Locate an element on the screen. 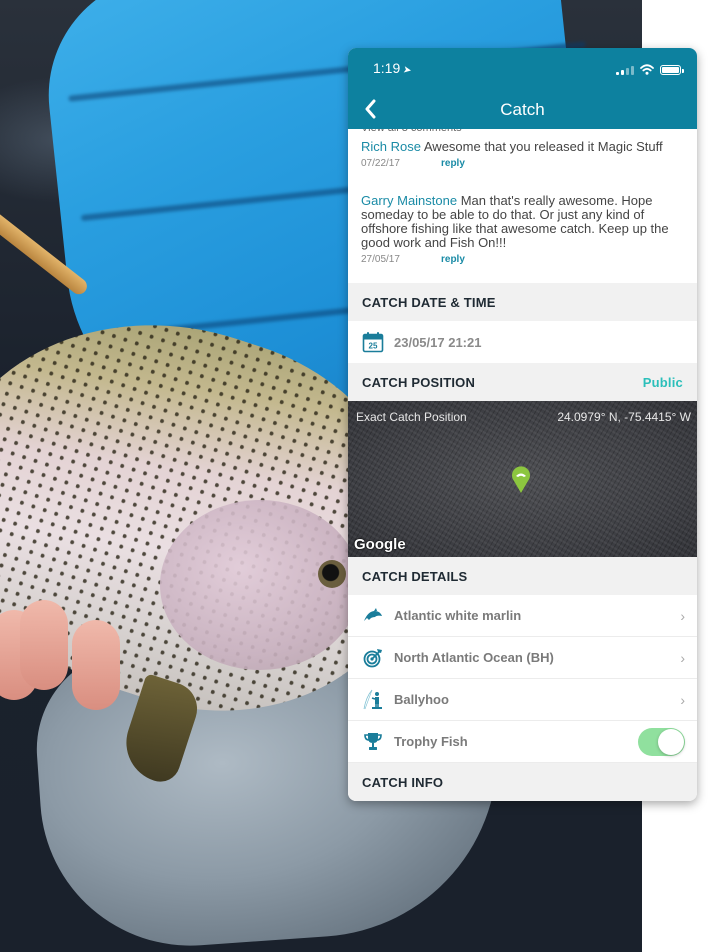 The width and height of the screenshot is (710, 952). view-all-comments-link: View all 3 comments is located at coordinates (411, 131).